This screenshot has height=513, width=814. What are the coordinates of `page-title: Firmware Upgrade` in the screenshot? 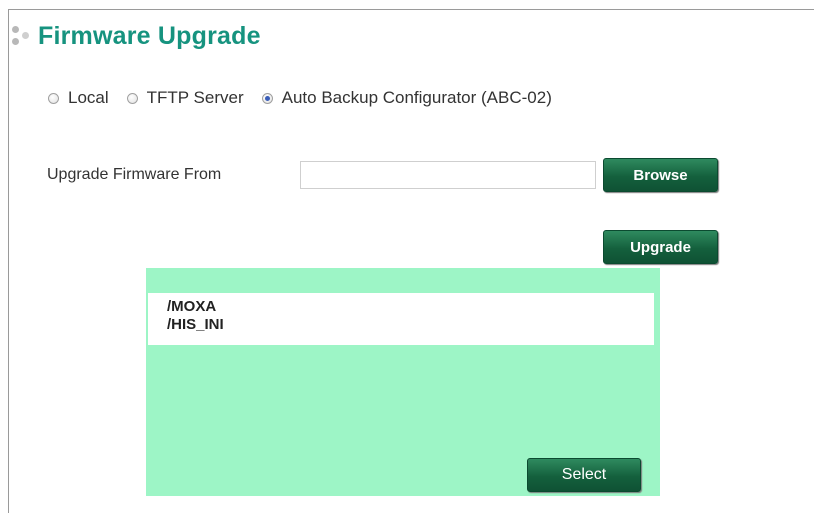 It's located at (149, 35).